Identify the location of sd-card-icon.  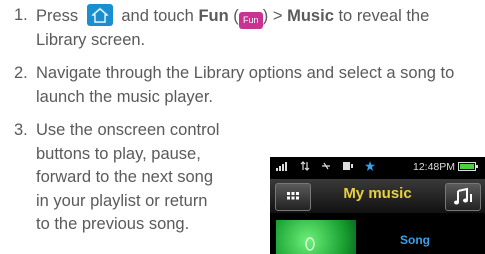
(348, 167).